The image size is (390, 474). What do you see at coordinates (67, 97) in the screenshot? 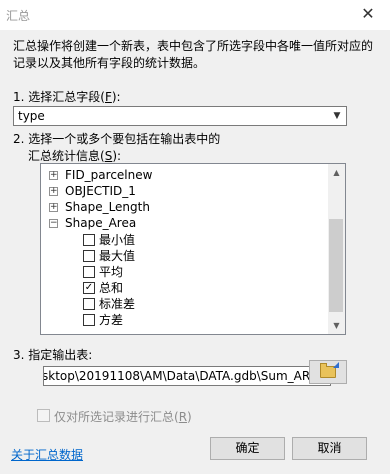
I see `summary-field-label: 1. 选择汇总字段(F):` at bounding box center [67, 97].